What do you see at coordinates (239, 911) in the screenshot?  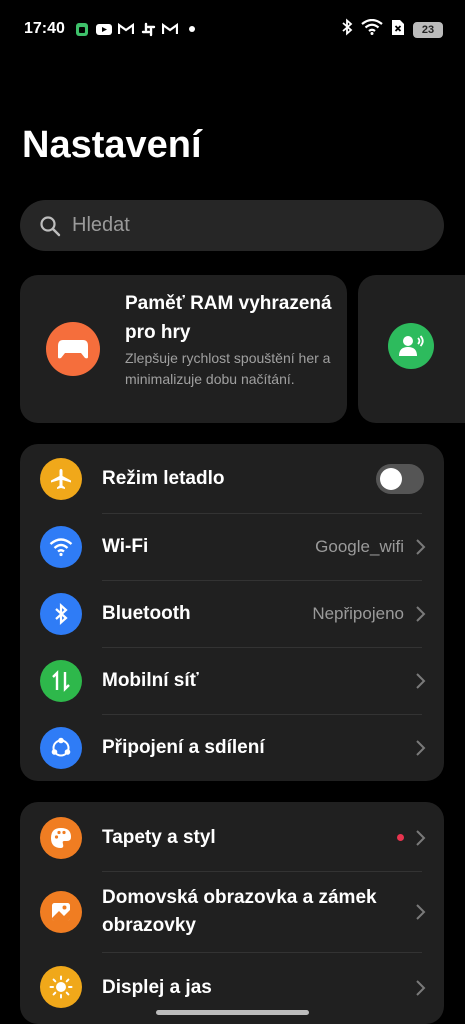 I see `row-label: Domovská obrazovka a zámek obrazovky` at bounding box center [239, 911].